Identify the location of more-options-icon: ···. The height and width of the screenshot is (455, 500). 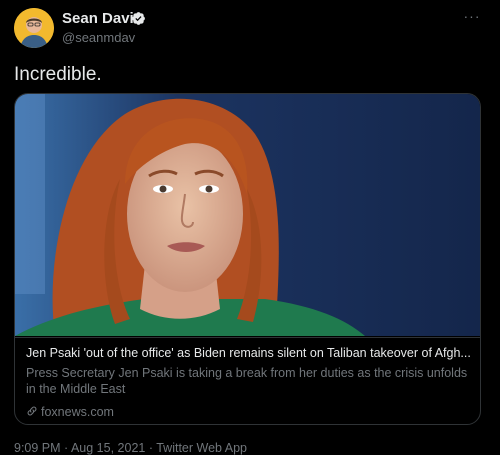
(472, 16).